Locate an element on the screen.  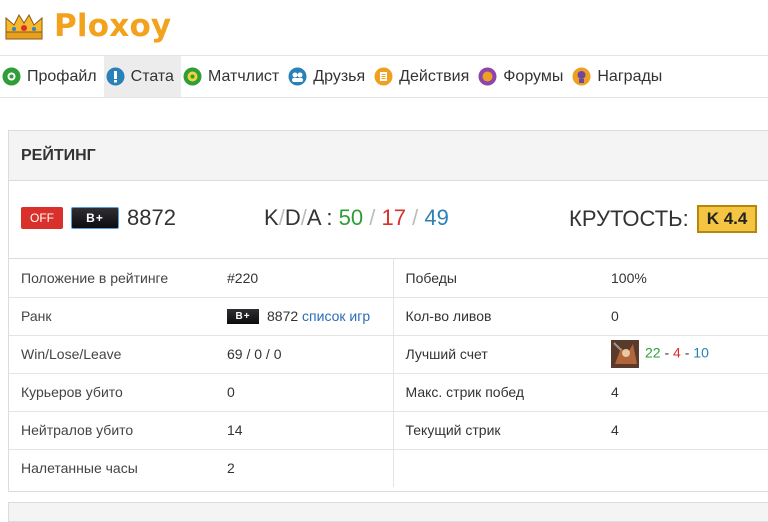
nav-item-friends: Друзья is located at coordinates (329, 76).